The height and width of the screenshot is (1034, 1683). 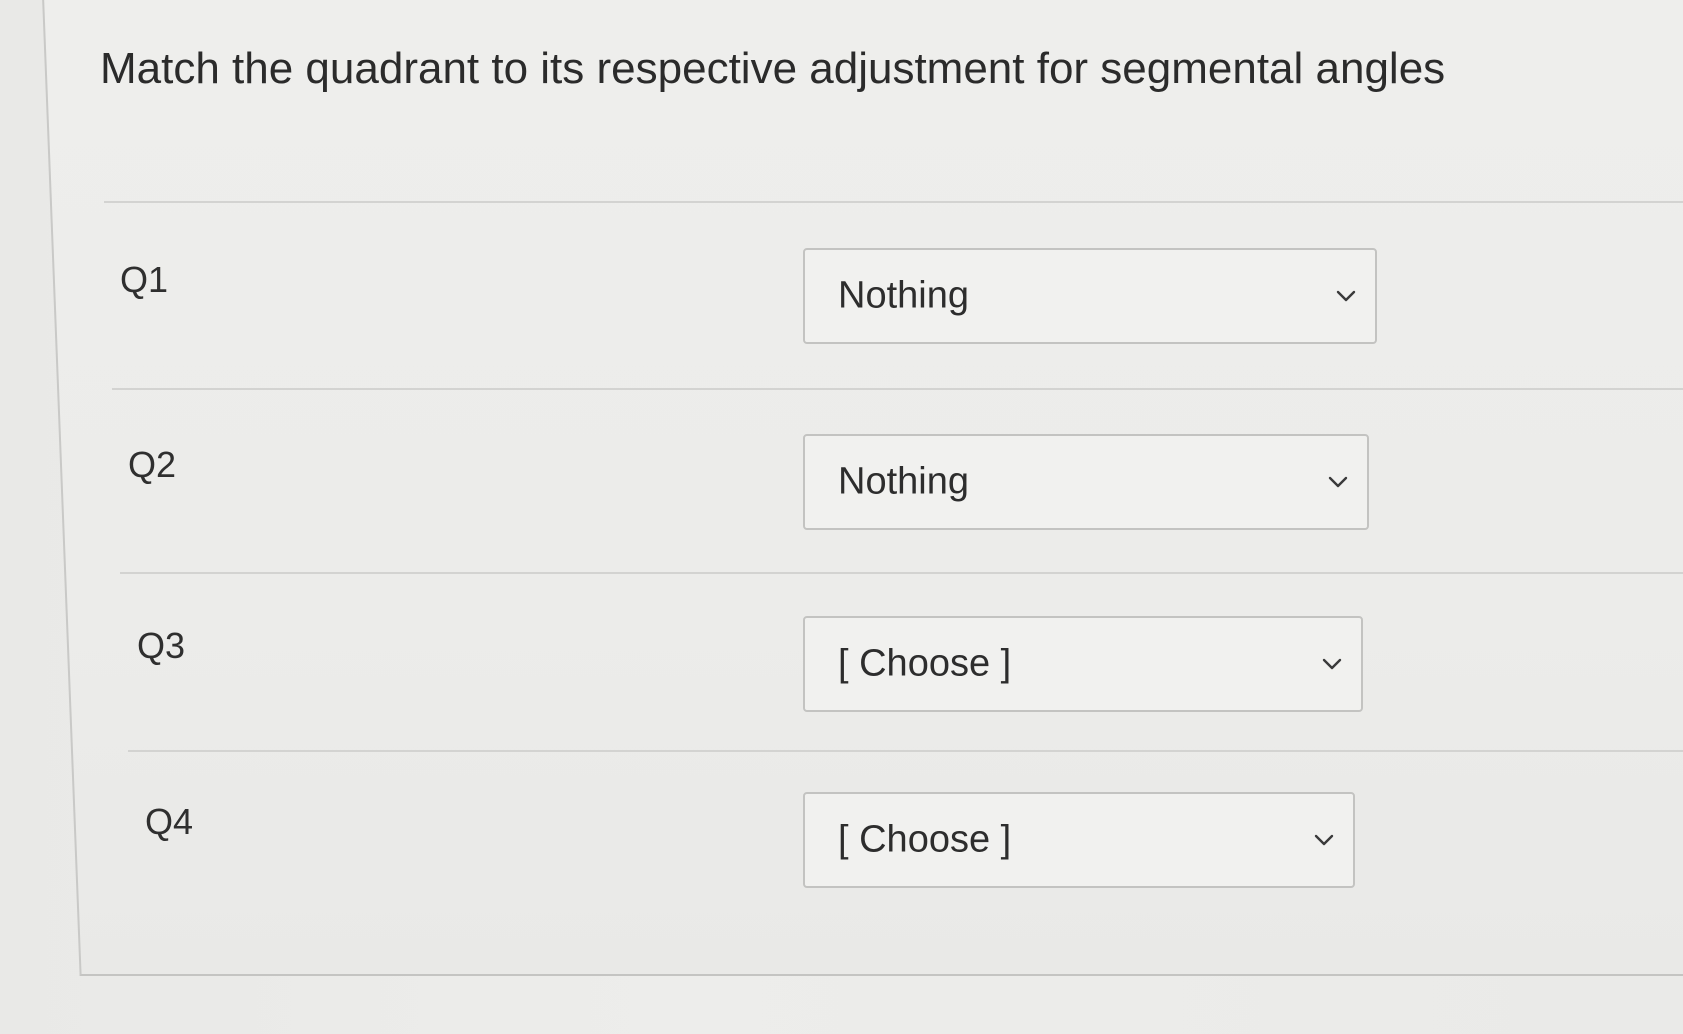 I want to click on quadrant-label-q4: Q4, so click(x=169, y=821).